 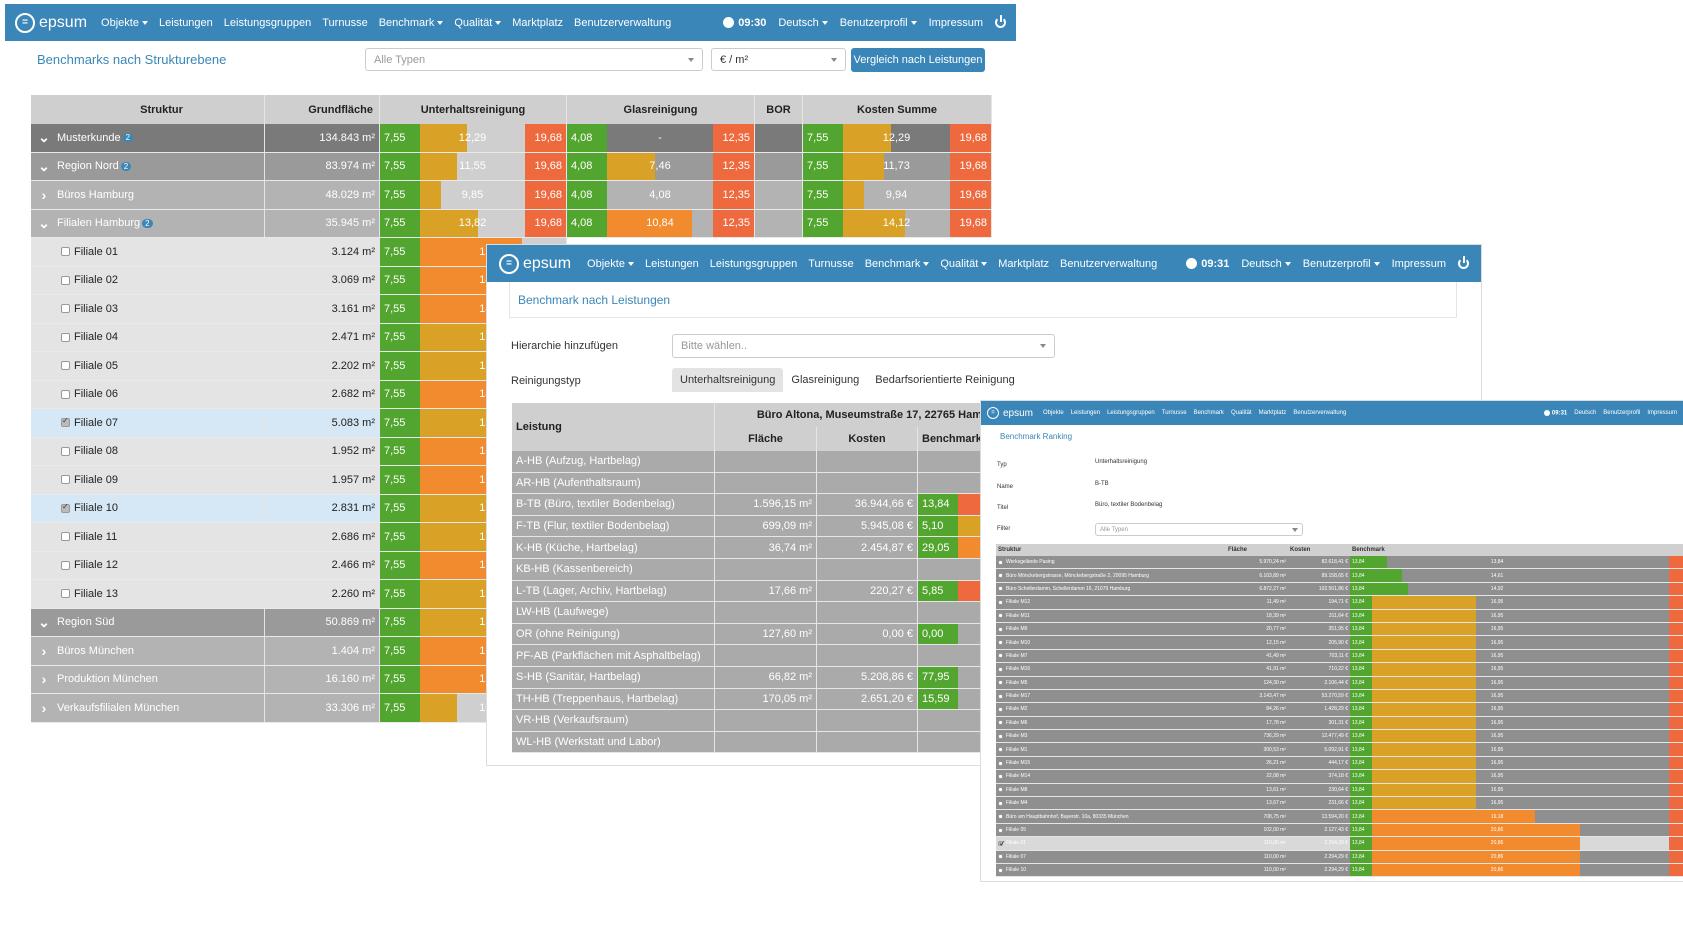 What do you see at coordinates (1339, 844) in the screenshot?
I see `table-row: Filiale 01 110,00 m² 2.294,29 €13,84 20,86` at bounding box center [1339, 844].